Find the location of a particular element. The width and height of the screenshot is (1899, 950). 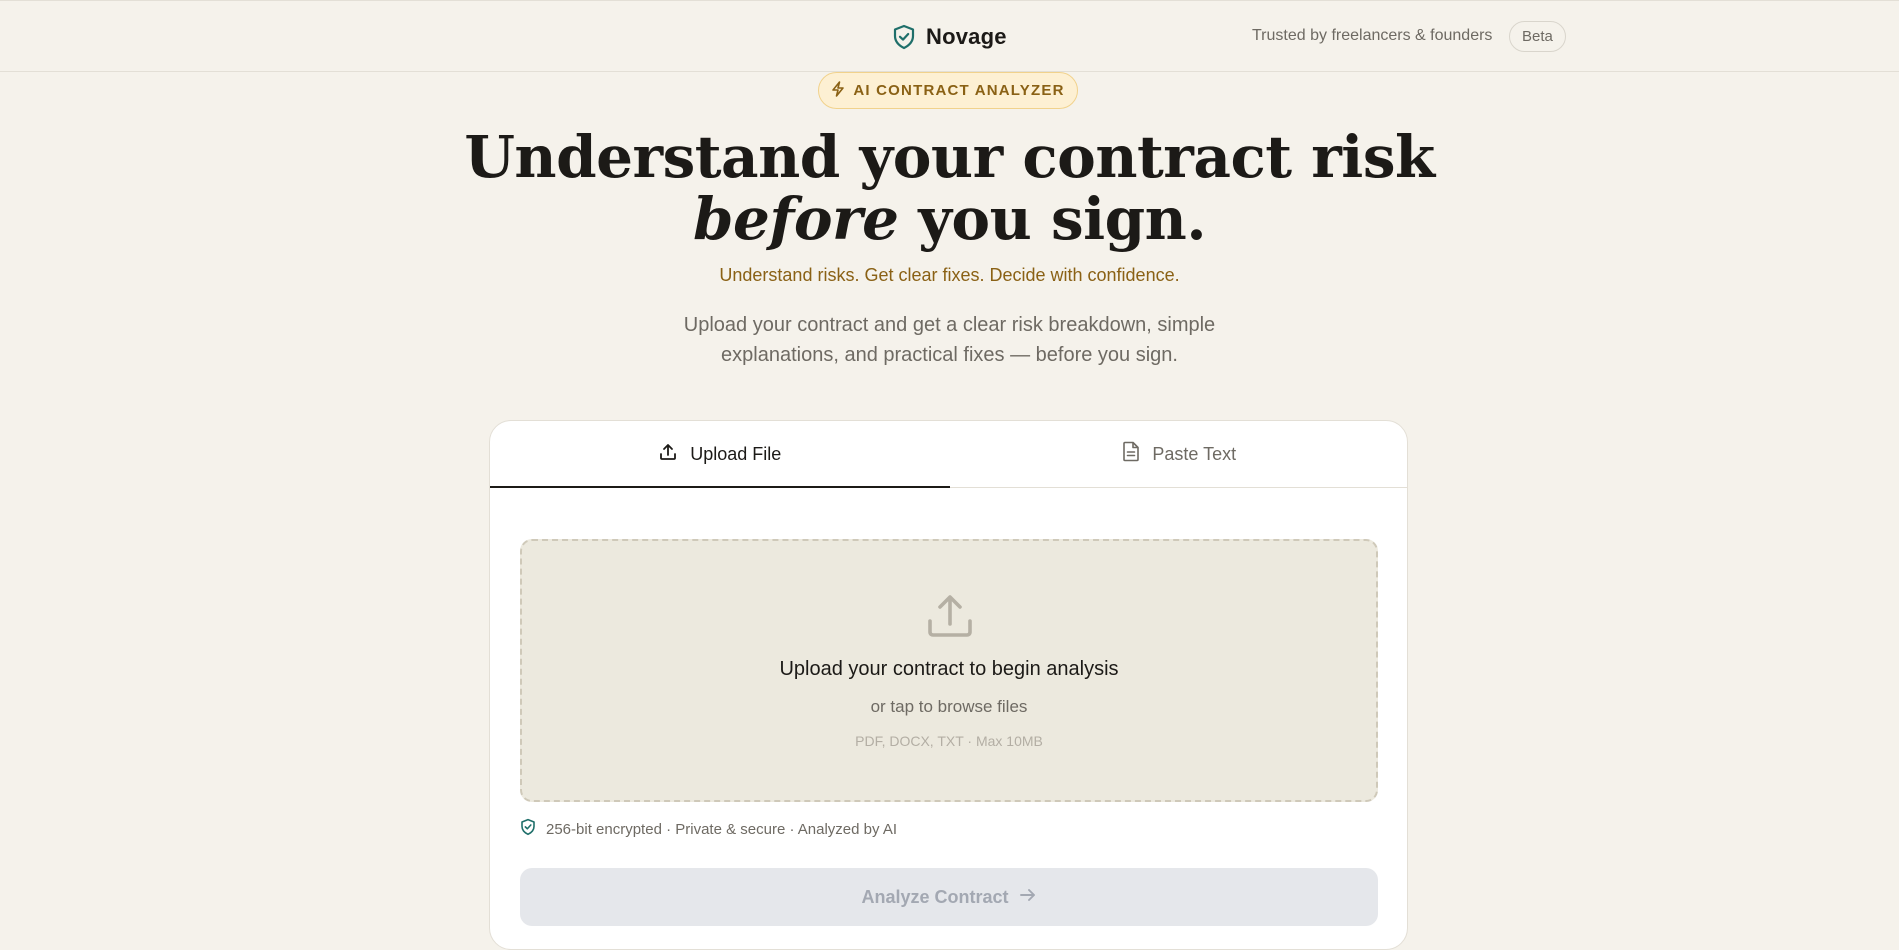

tab-paste-text-label: Paste Text is located at coordinates (1194, 453).